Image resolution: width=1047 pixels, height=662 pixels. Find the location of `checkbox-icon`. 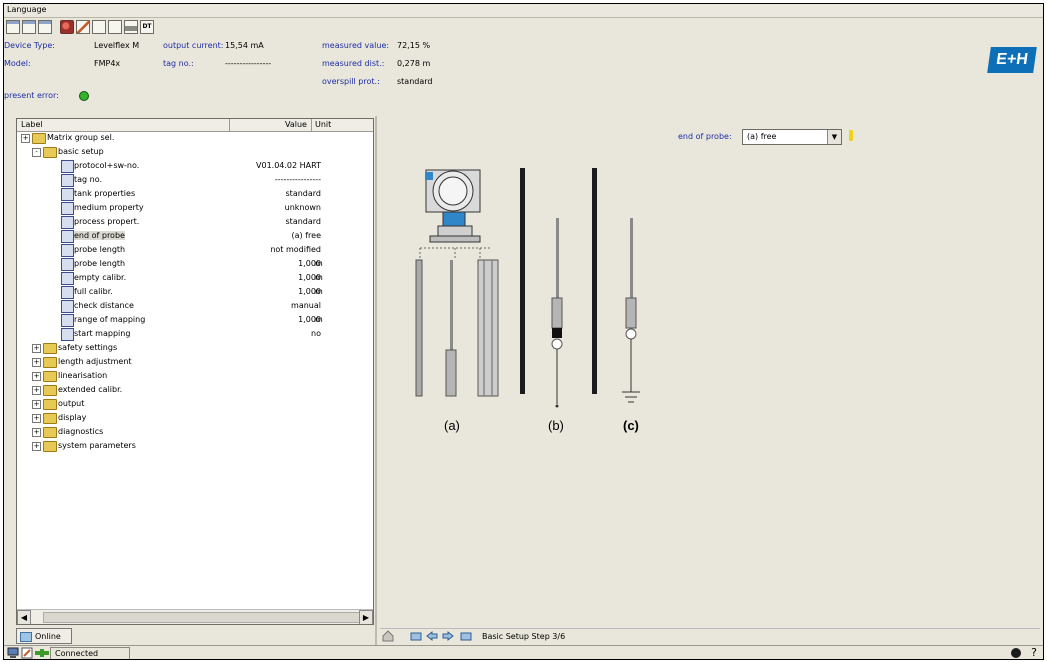

checkbox-icon is located at coordinates (99, 27).